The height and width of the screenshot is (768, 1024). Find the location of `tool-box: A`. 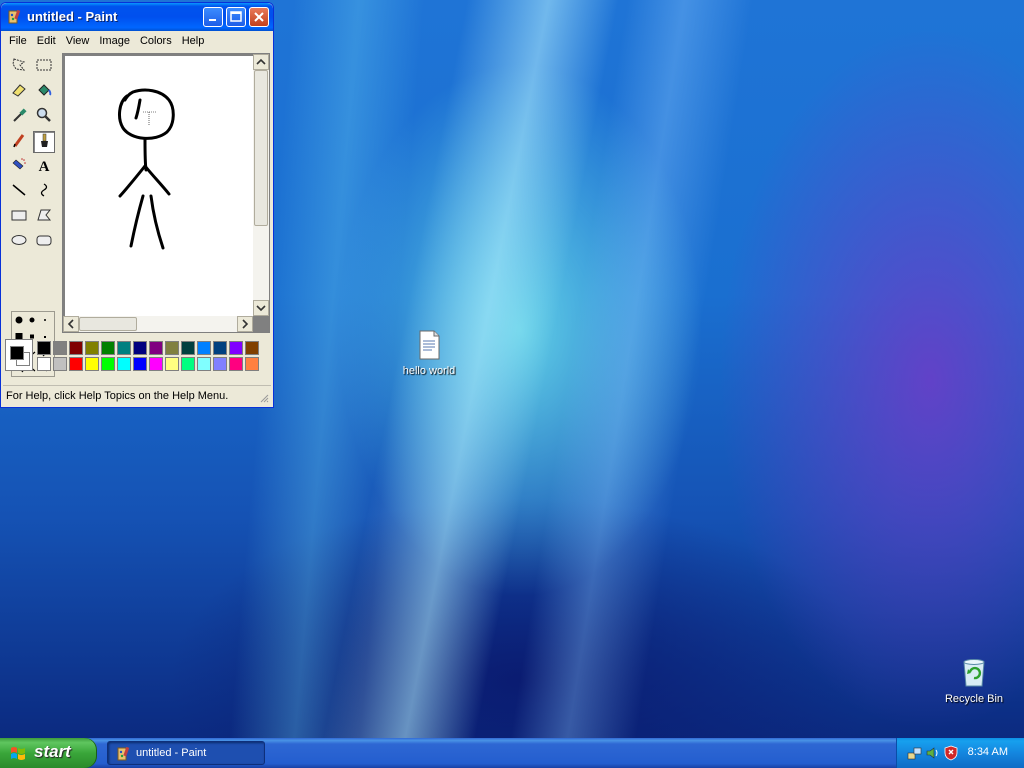

tool-box: A is located at coordinates (32, 215).